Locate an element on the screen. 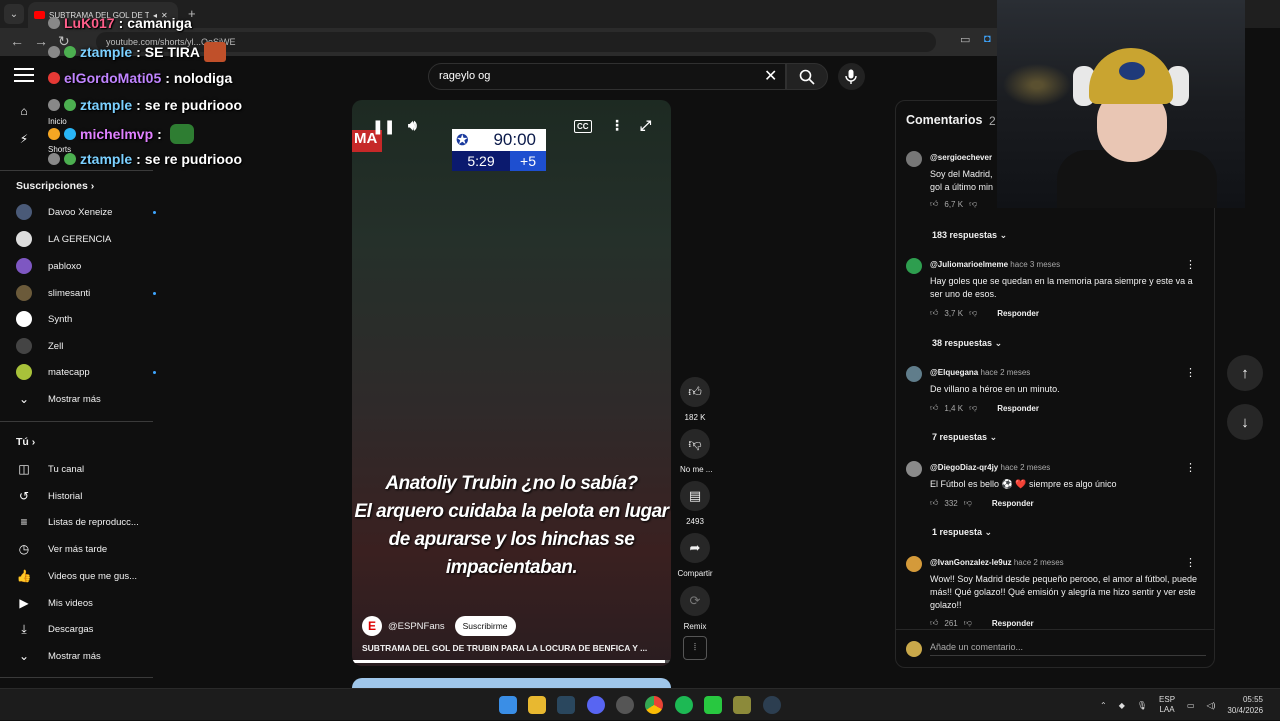  menu-icon is located at coordinates (24, 76).